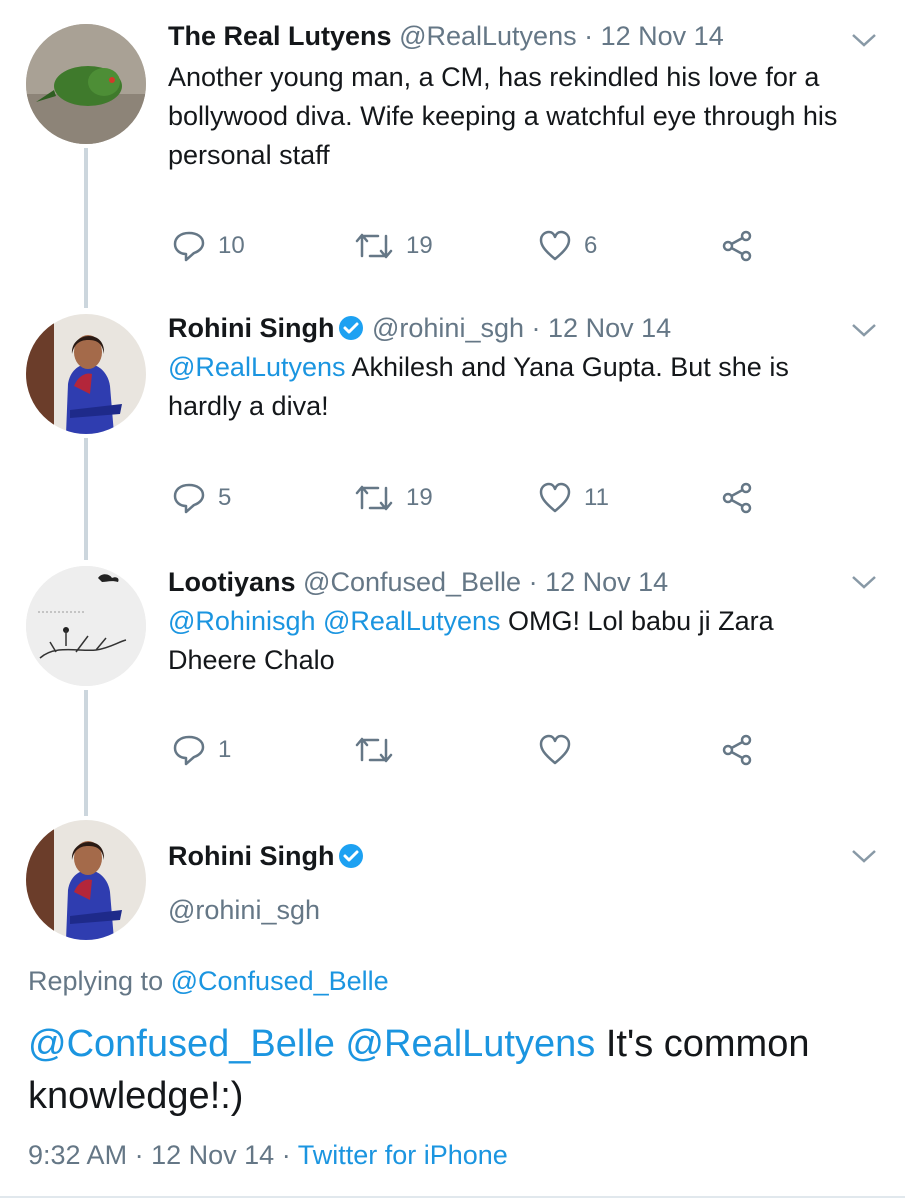  What do you see at coordinates (208, 246) in the screenshot?
I see `reply-button: 10` at bounding box center [208, 246].